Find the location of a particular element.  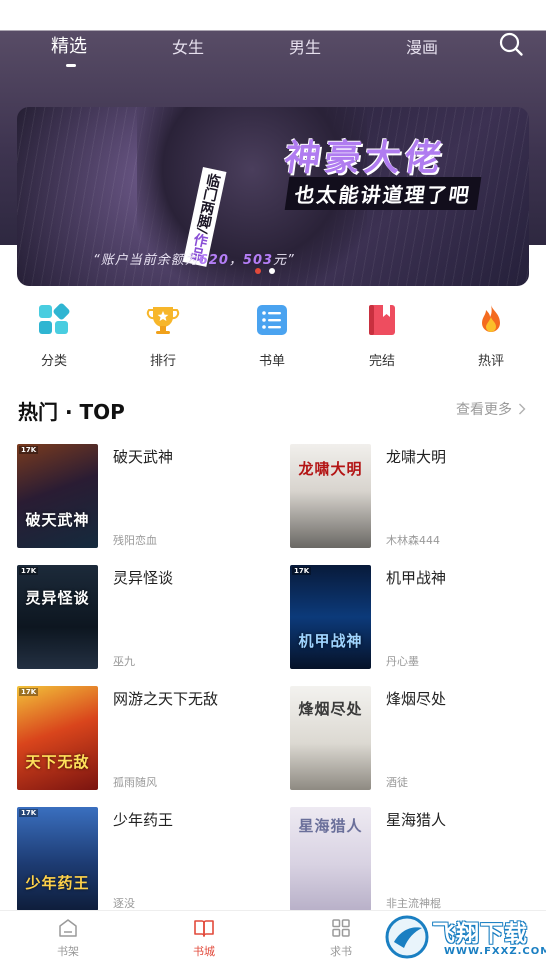

book-title: 烽烟尽处 is located at coordinates (416, 699).